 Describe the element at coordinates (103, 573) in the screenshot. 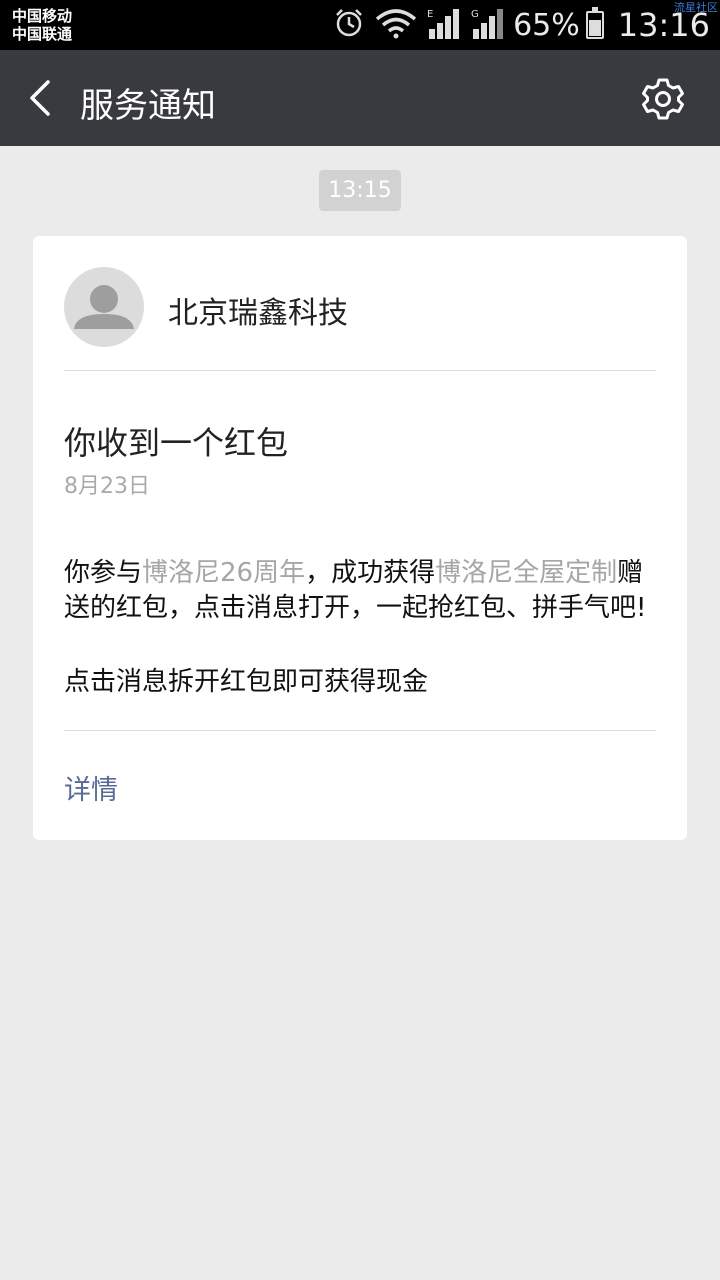

I see `body-text: 你参与` at that location.